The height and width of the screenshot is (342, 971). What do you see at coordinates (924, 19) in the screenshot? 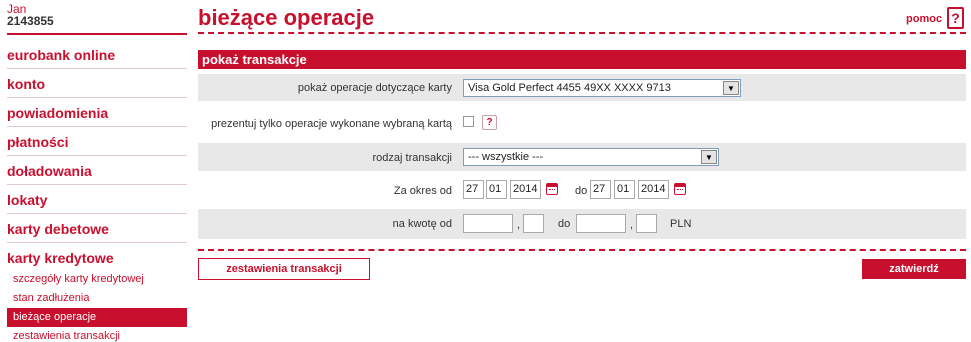
I see `help-link: pomoc` at bounding box center [924, 19].